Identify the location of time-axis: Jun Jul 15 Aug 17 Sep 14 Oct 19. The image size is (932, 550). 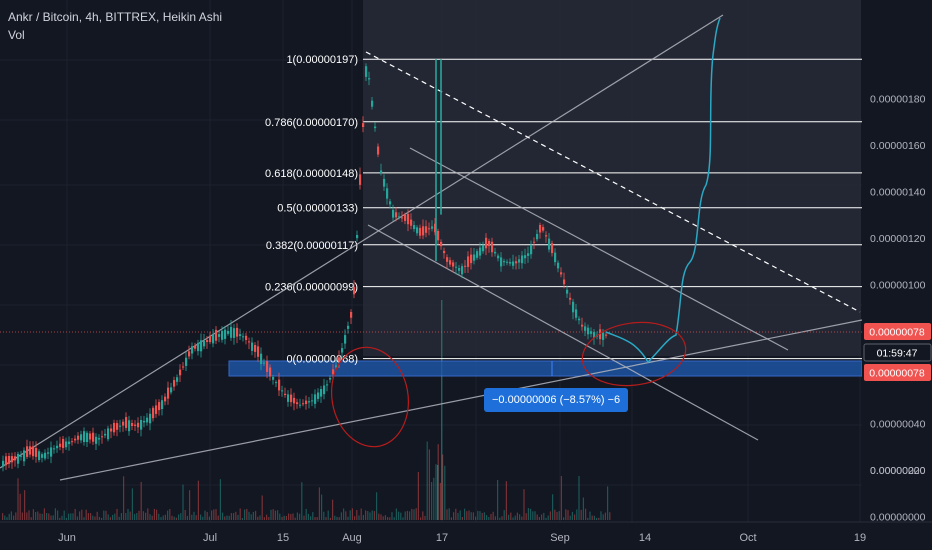
(466, 535).